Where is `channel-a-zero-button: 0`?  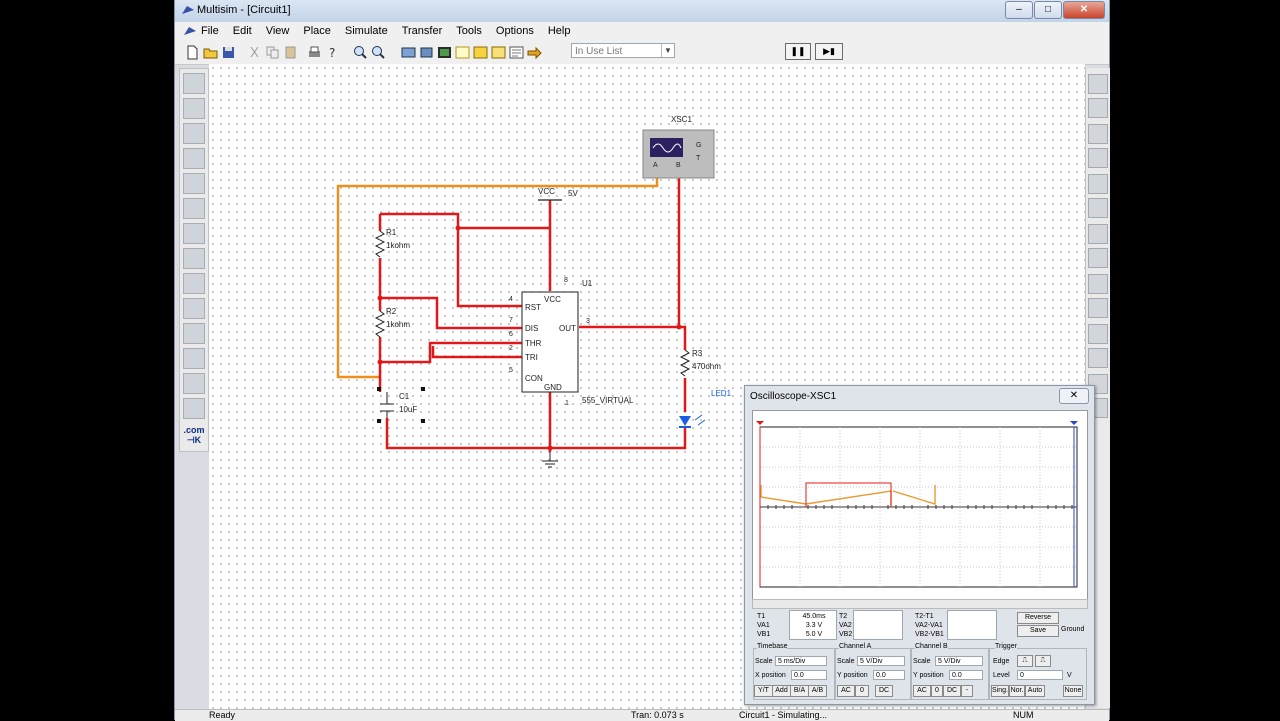
channel-a-zero-button: 0 is located at coordinates (862, 691).